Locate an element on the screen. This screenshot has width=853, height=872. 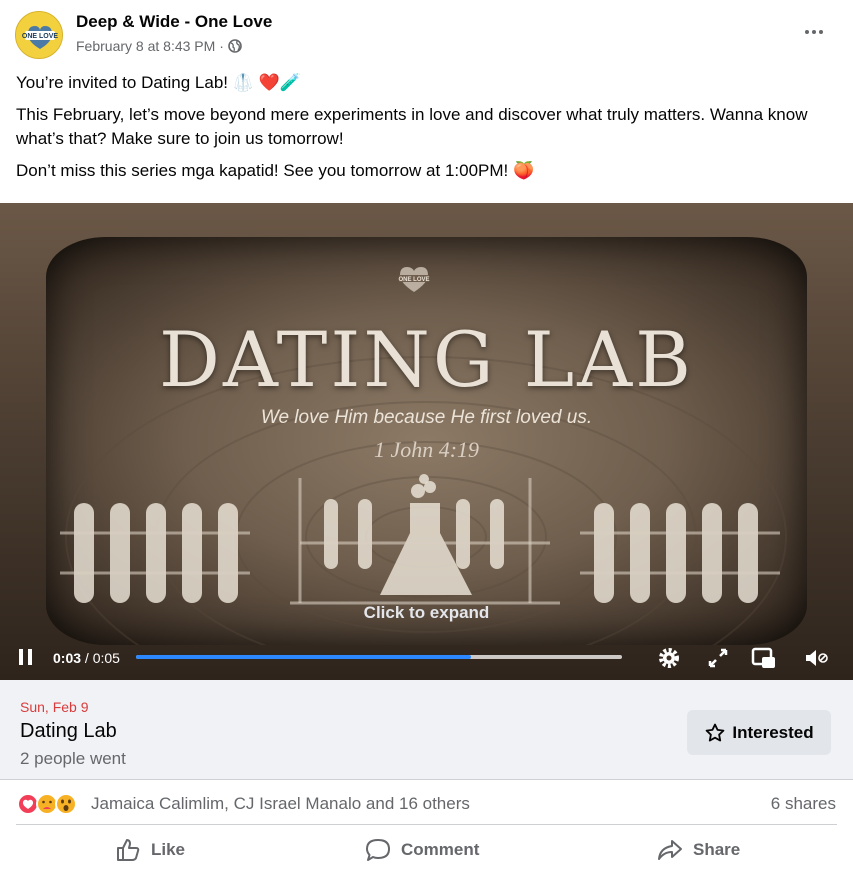
settings-icon is located at coordinates (669, 658).